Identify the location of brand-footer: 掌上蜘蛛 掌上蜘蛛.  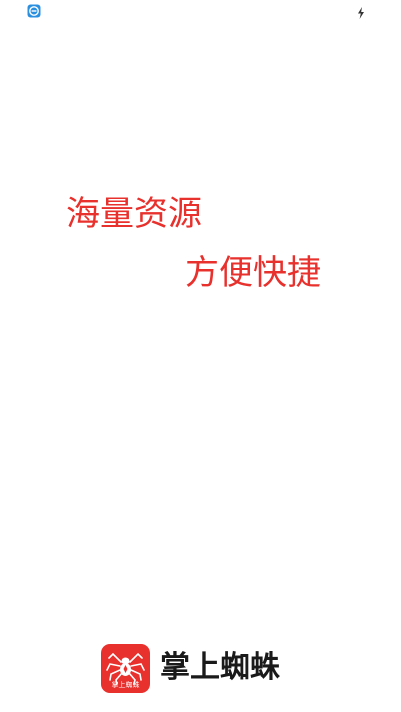
(190, 668).